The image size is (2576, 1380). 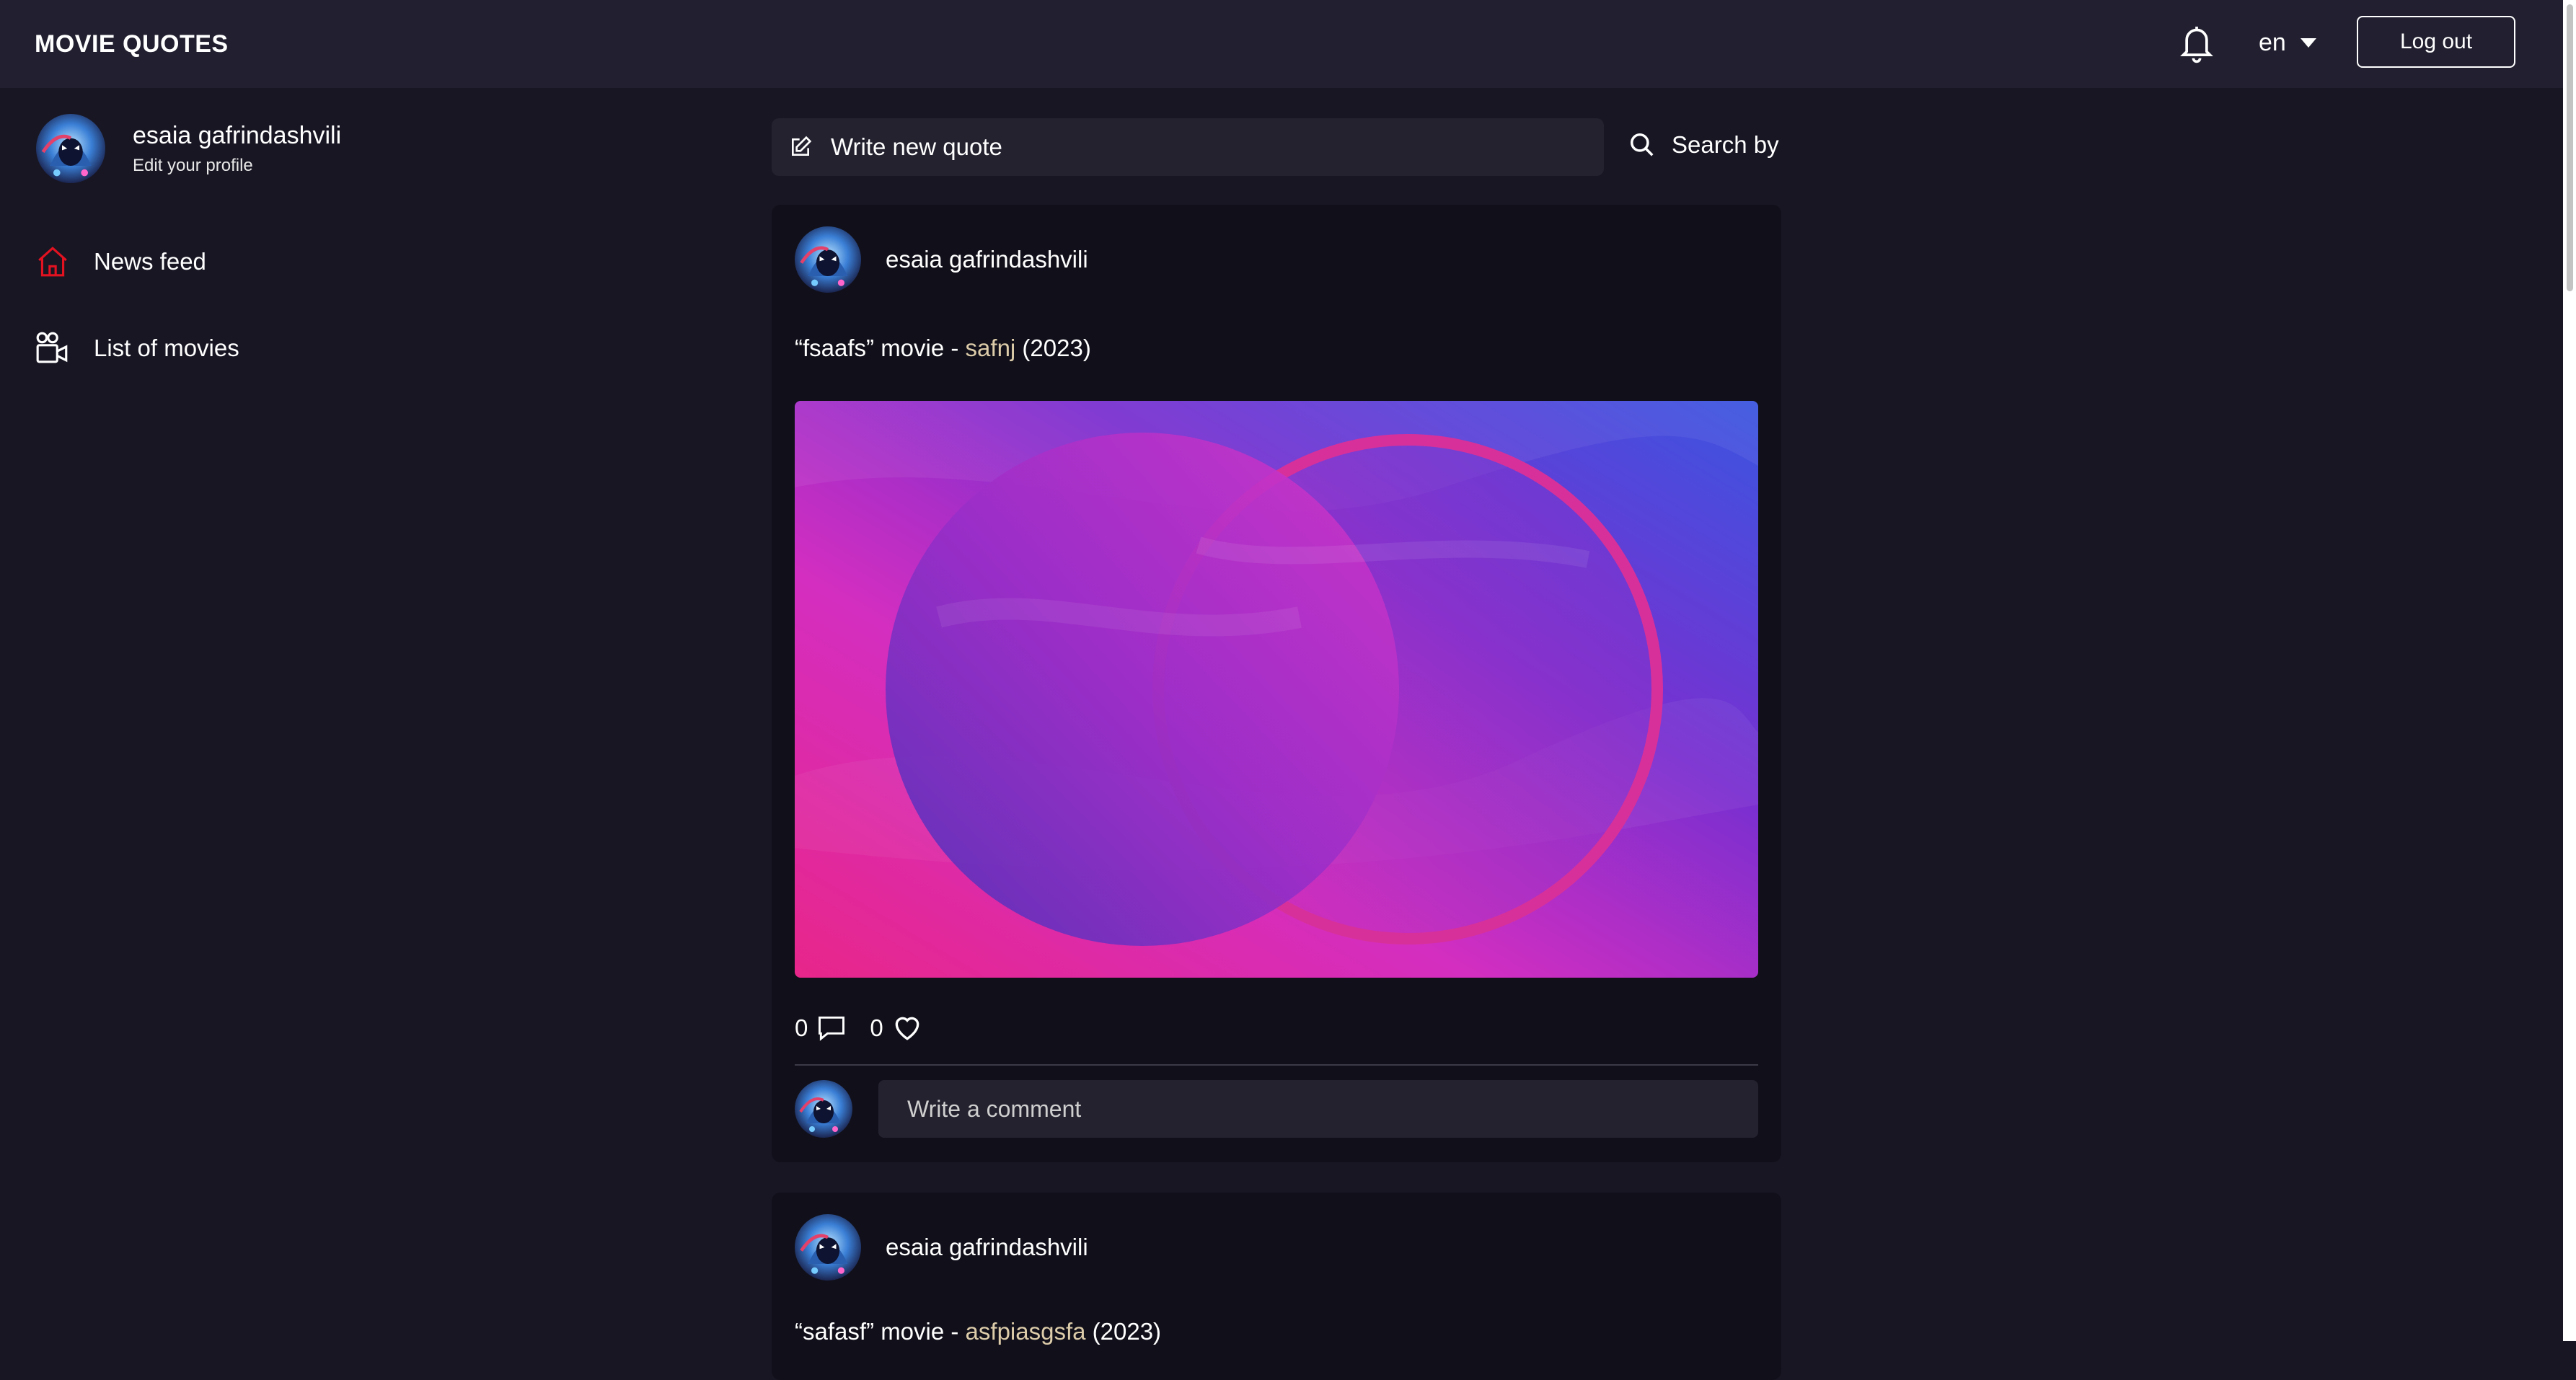 What do you see at coordinates (916, 146) in the screenshot?
I see `write-quote-label: Write new quote` at bounding box center [916, 146].